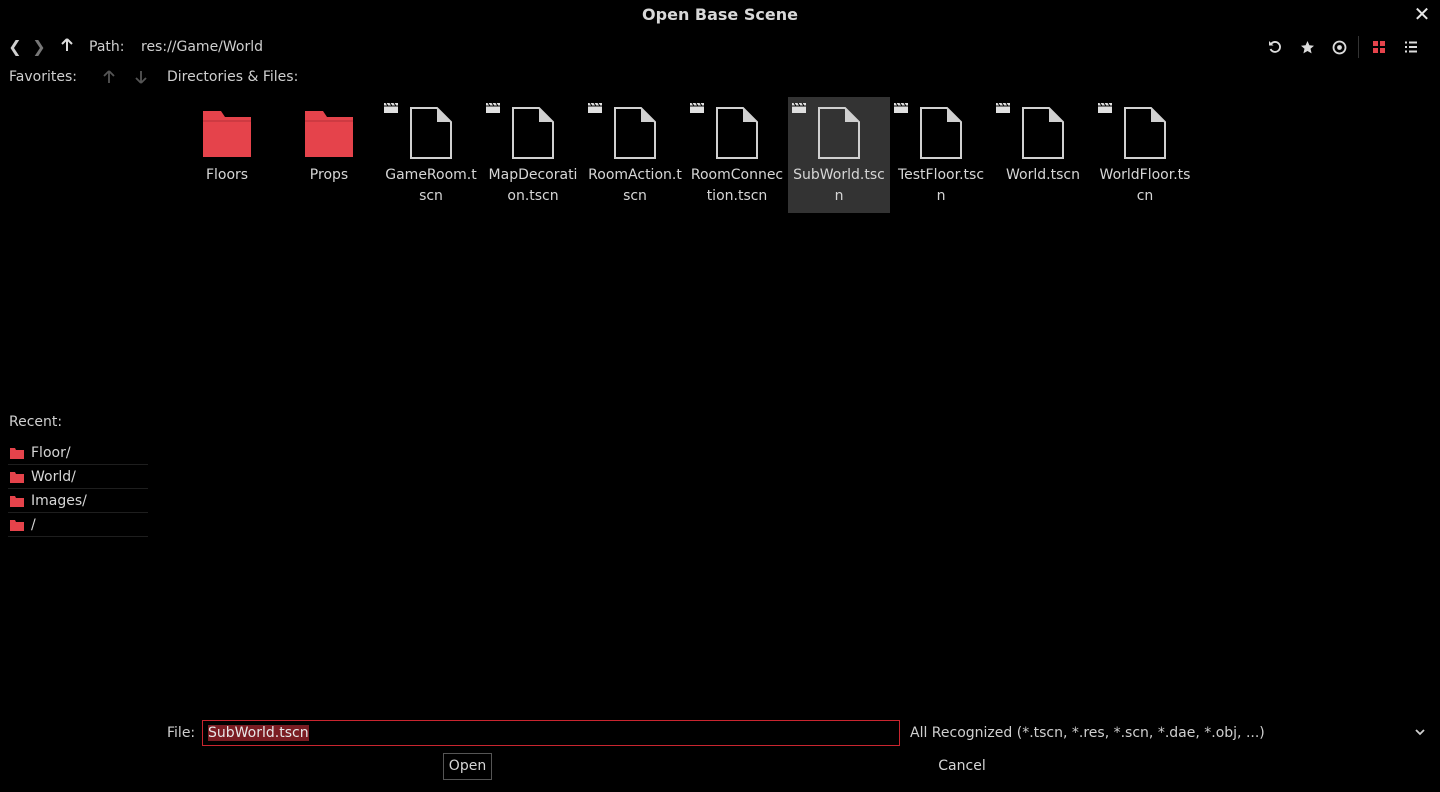 This screenshot has width=1440, height=792. Describe the element at coordinates (1411, 47) in the screenshot. I see `list-view-icon` at that location.